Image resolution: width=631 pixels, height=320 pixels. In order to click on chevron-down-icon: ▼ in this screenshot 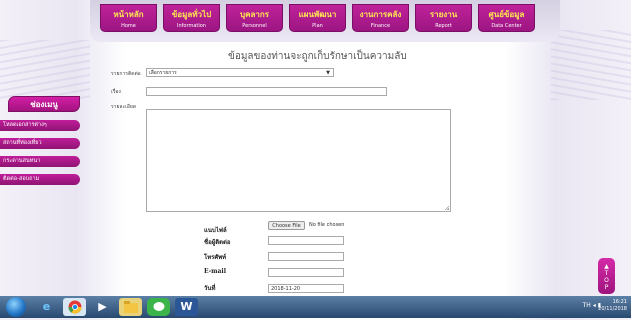, I will do `click(328, 73)`.